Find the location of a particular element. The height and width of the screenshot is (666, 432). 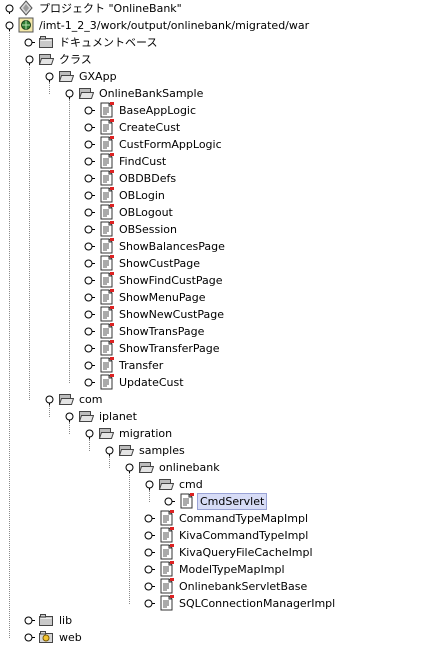

tree-row: com is located at coordinates (216, 399).